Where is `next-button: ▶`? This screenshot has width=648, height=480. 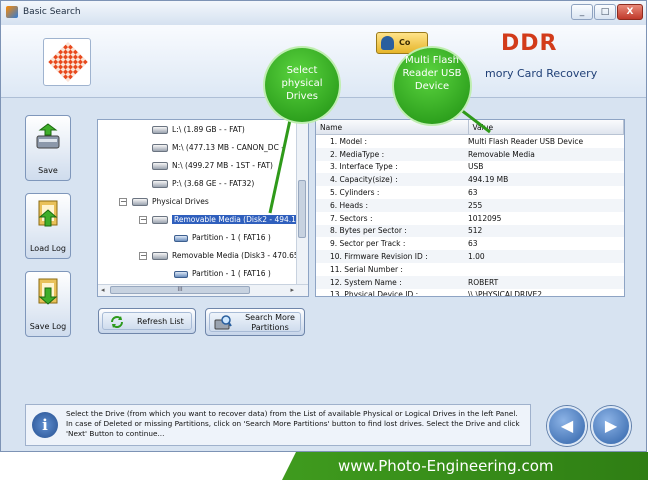
next-button: ▶ is located at coordinates (611, 426).